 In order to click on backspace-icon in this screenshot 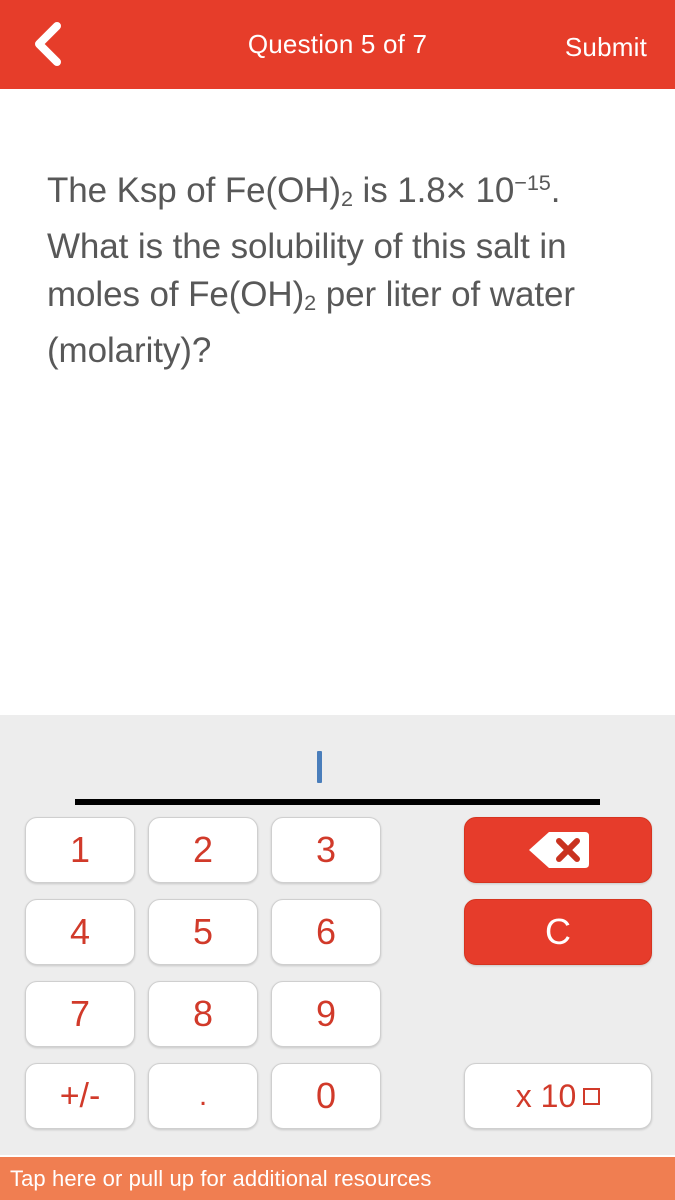, I will do `click(558, 850)`.